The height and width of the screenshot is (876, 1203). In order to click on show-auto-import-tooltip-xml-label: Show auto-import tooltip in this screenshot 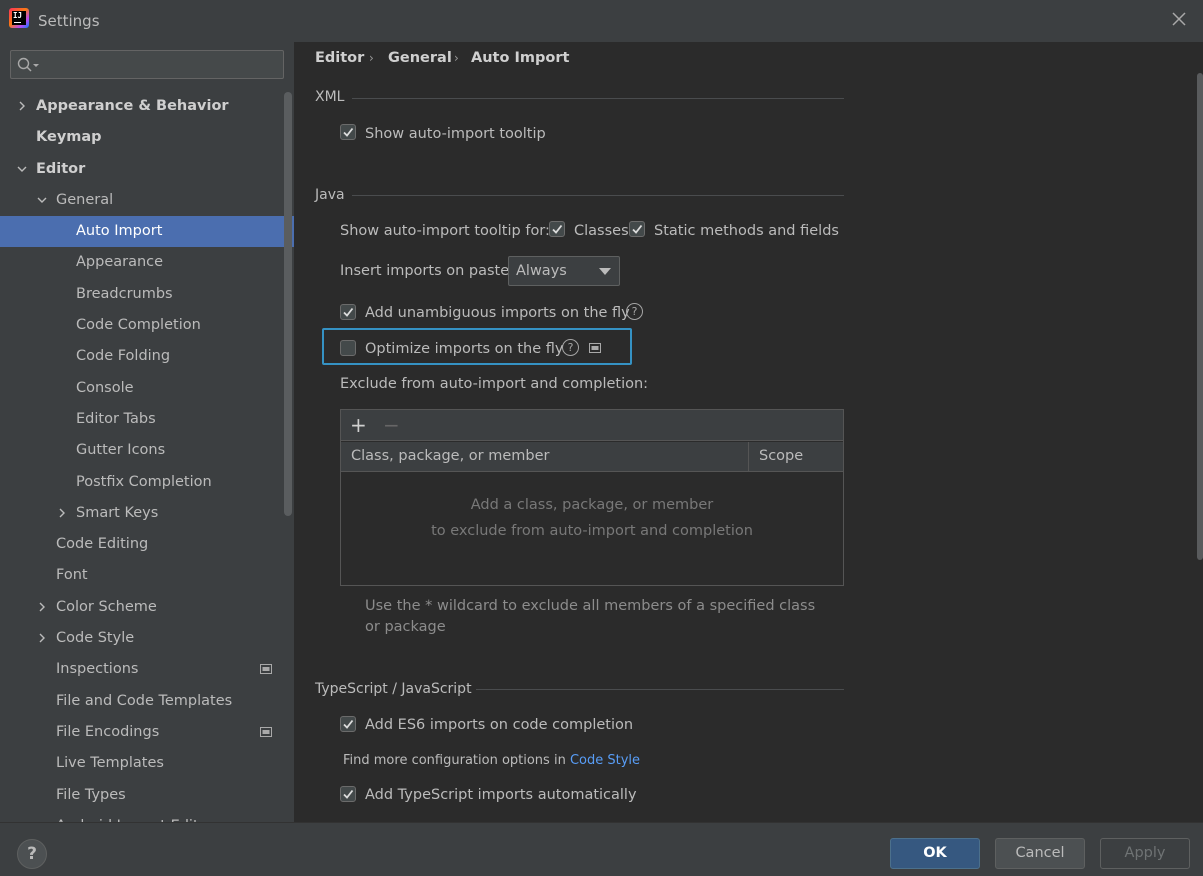, I will do `click(455, 134)`.